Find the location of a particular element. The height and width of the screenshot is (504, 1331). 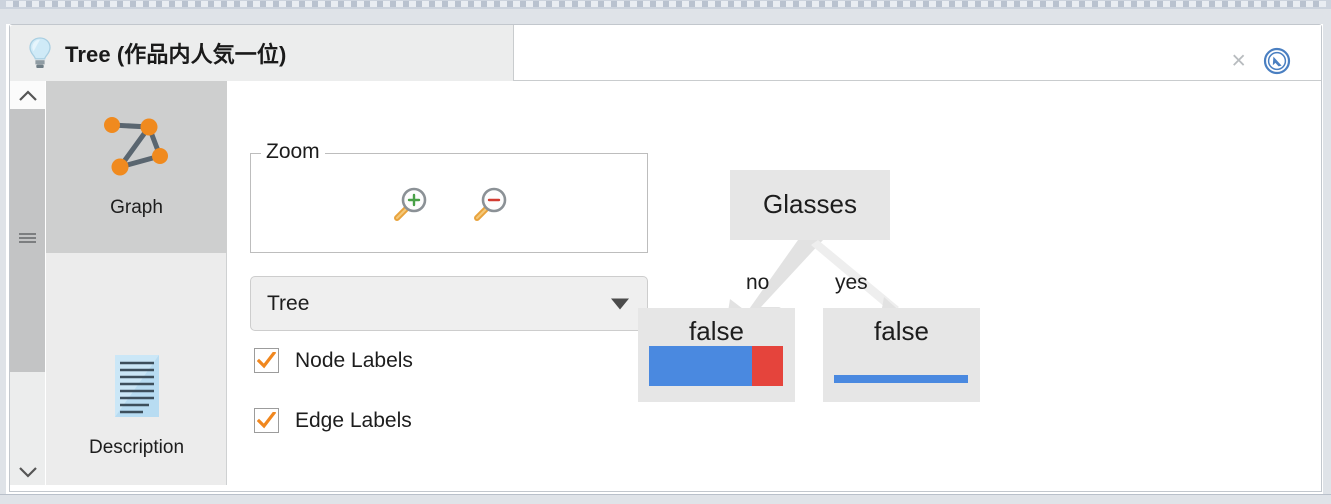

zoom-button-row is located at coordinates (450, 204).